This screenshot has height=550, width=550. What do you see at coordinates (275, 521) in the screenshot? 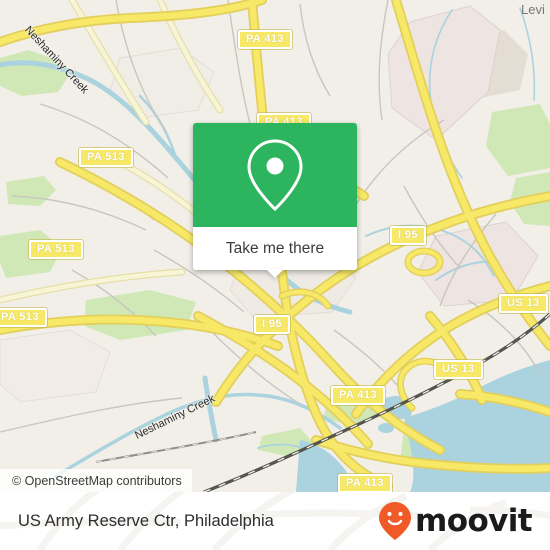
I see `footer-bar: US Army Reserve Ctr, Philadelphia moovit` at bounding box center [275, 521].